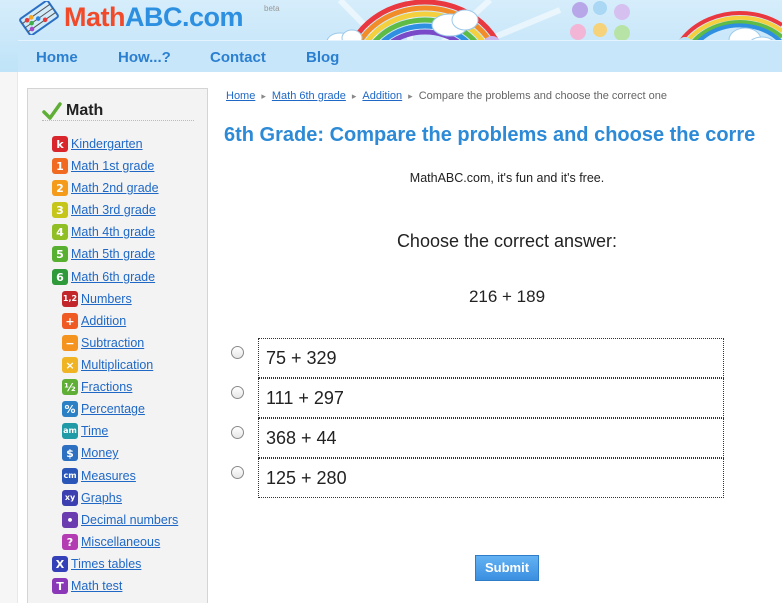 The image size is (782, 603). What do you see at coordinates (491, 358) in the screenshot?
I see `answer-option-label: 75 + 329` at bounding box center [491, 358].